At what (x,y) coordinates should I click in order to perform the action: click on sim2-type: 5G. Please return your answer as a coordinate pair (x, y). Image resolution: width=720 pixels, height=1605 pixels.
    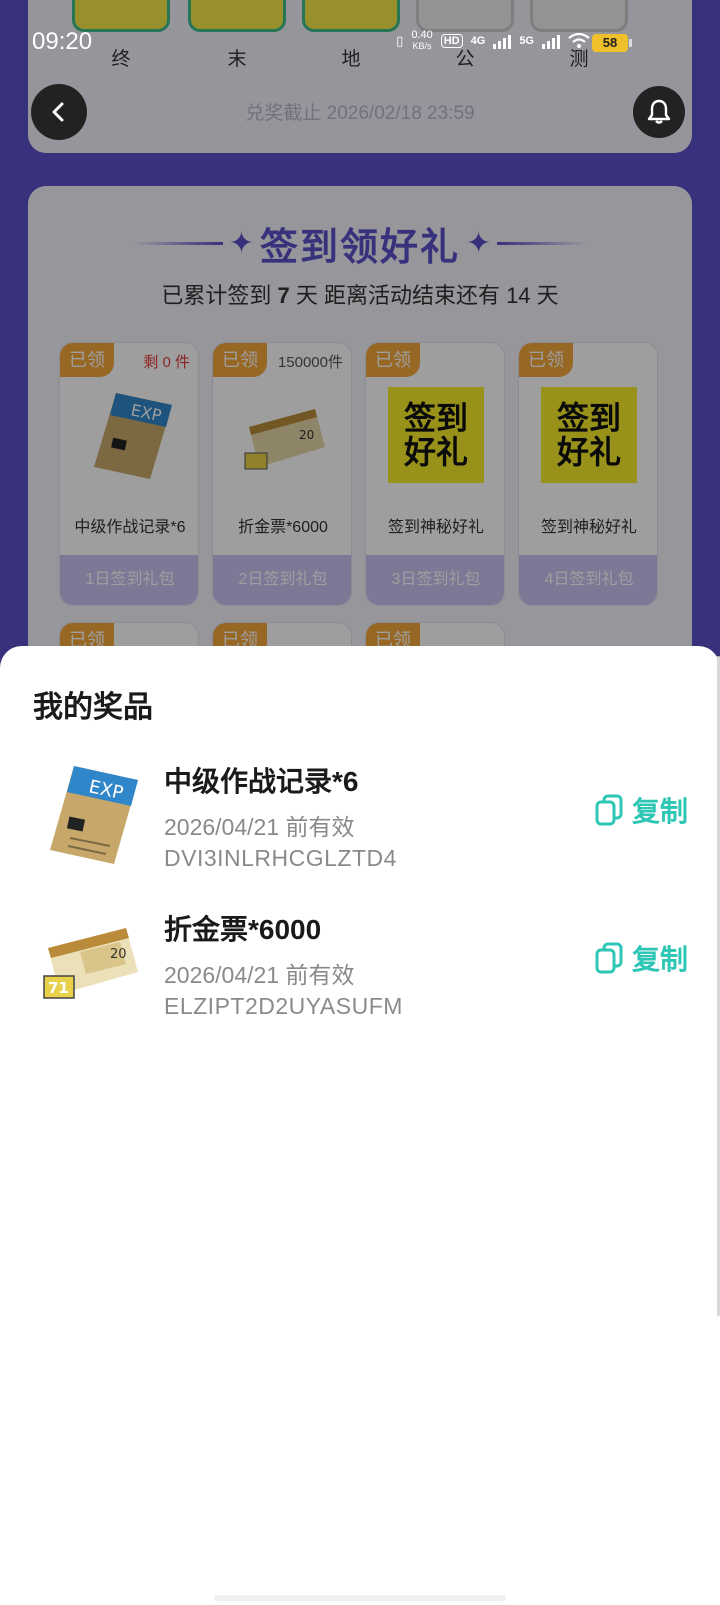
    Looking at the image, I should click on (526, 41).